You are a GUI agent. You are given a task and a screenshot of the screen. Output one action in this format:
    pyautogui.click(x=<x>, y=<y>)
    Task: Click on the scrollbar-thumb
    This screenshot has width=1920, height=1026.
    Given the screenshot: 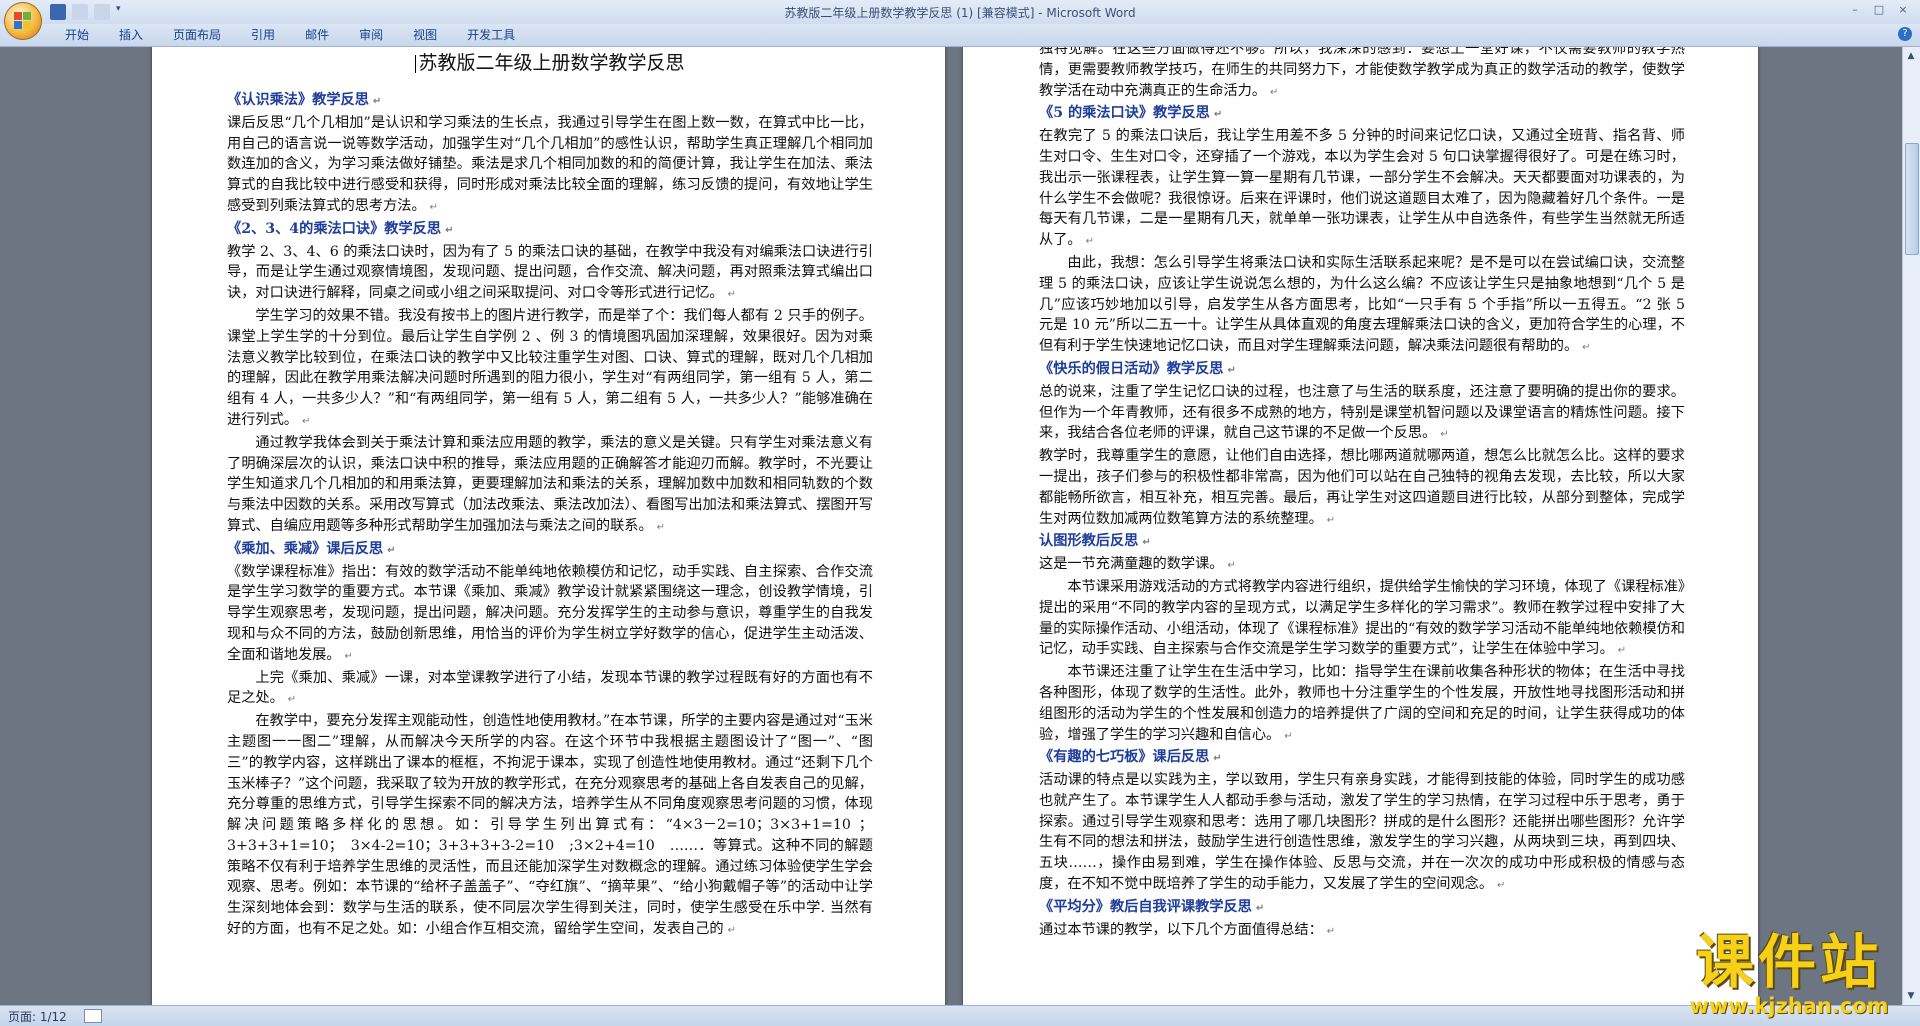 What is the action you would take?
    pyautogui.click(x=1912, y=199)
    